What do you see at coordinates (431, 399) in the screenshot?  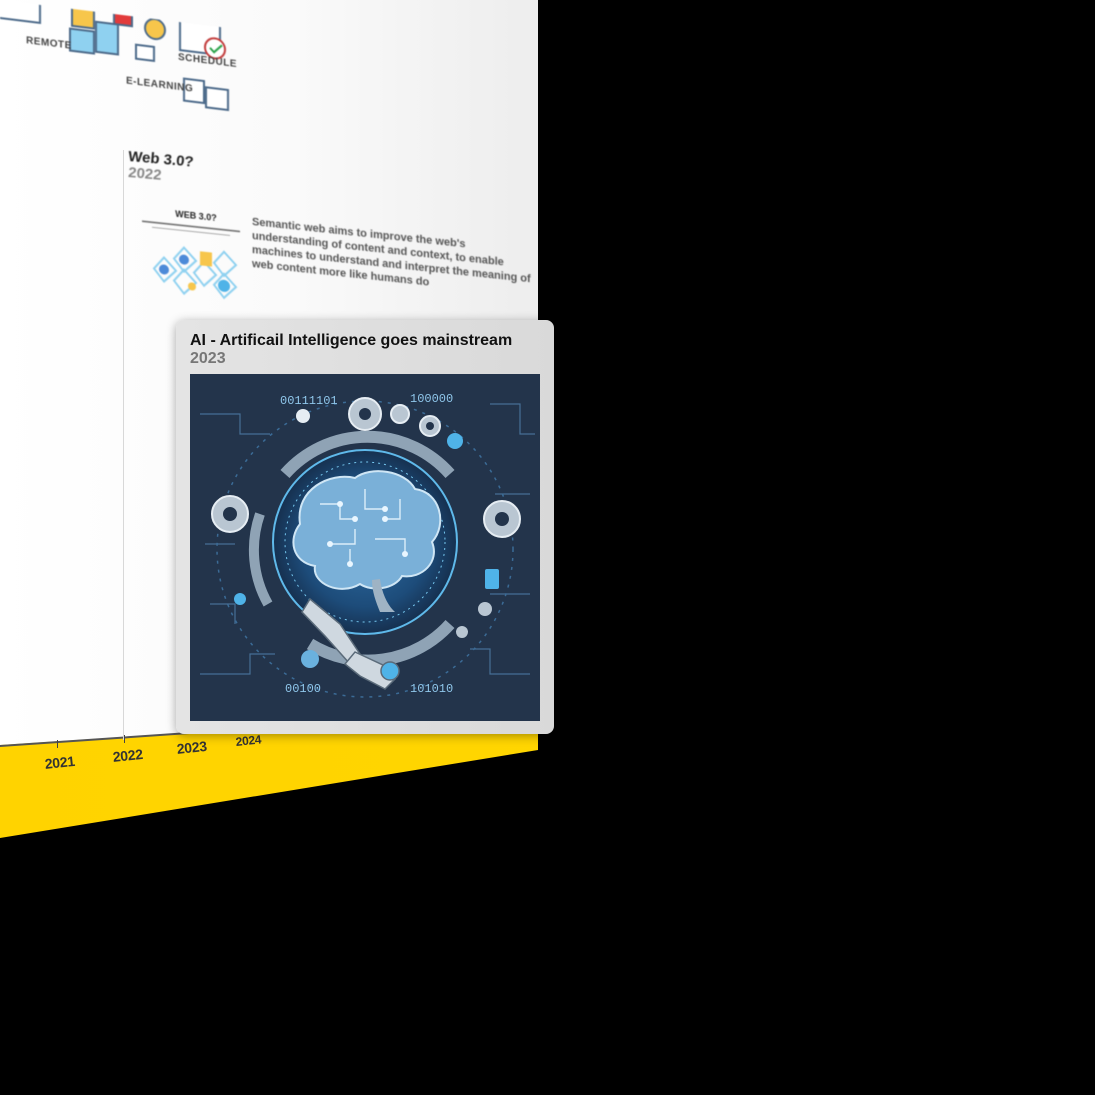 I see `binary-label: 100000` at bounding box center [431, 399].